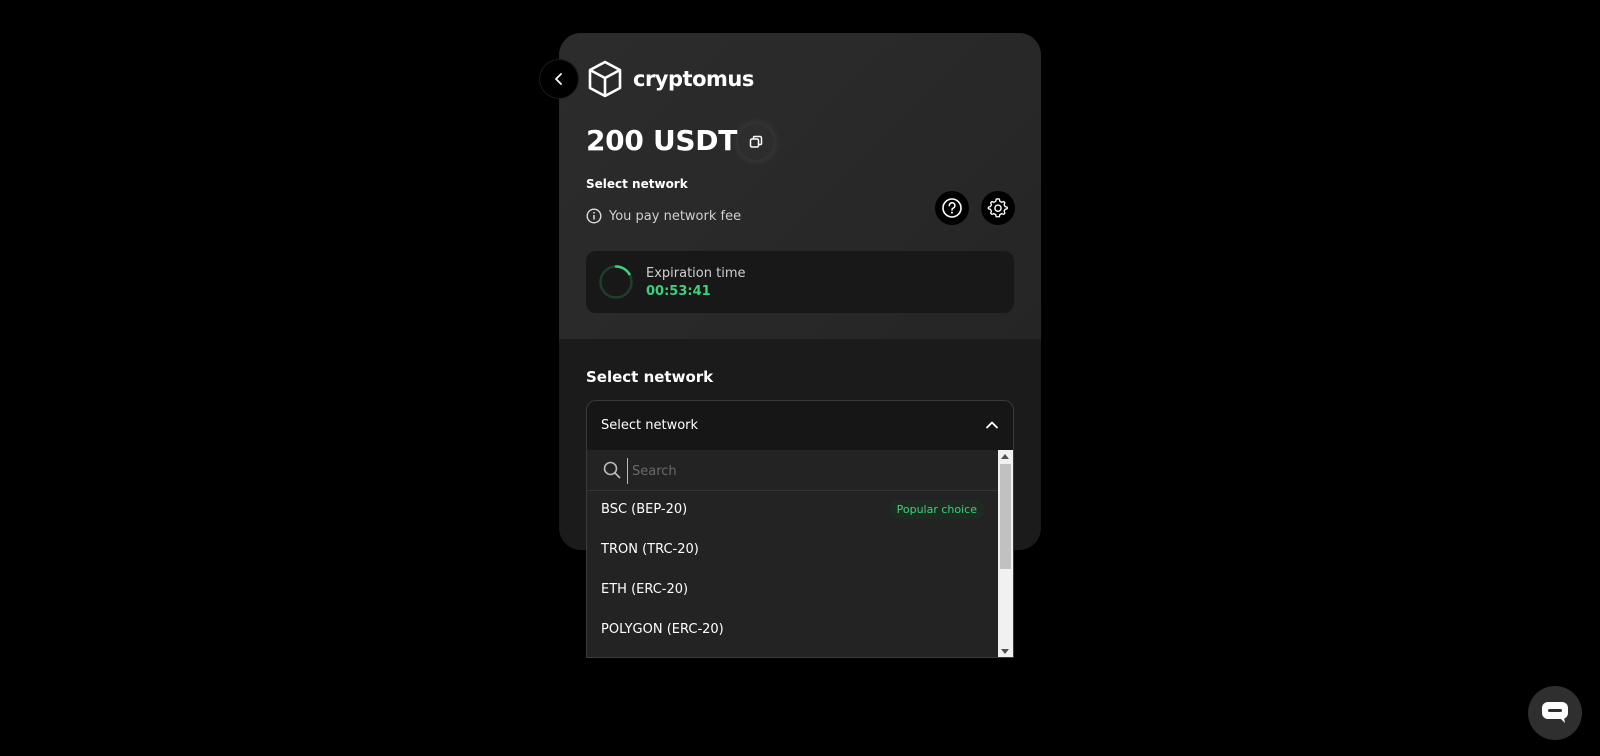 This screenshot has width=1600, height=756. Describe the element at coordinates (810, 471) in the screenshot. I see `network-search-input` at that location.